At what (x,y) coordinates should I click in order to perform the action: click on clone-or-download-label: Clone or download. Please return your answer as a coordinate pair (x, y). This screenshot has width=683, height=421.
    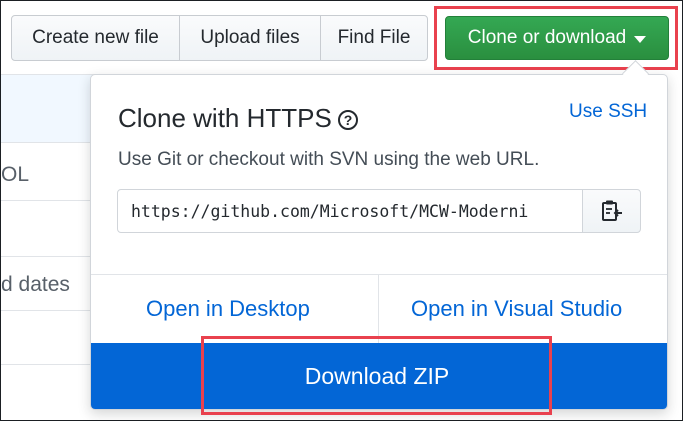
    Looking at the image, I should click on (547, 37).